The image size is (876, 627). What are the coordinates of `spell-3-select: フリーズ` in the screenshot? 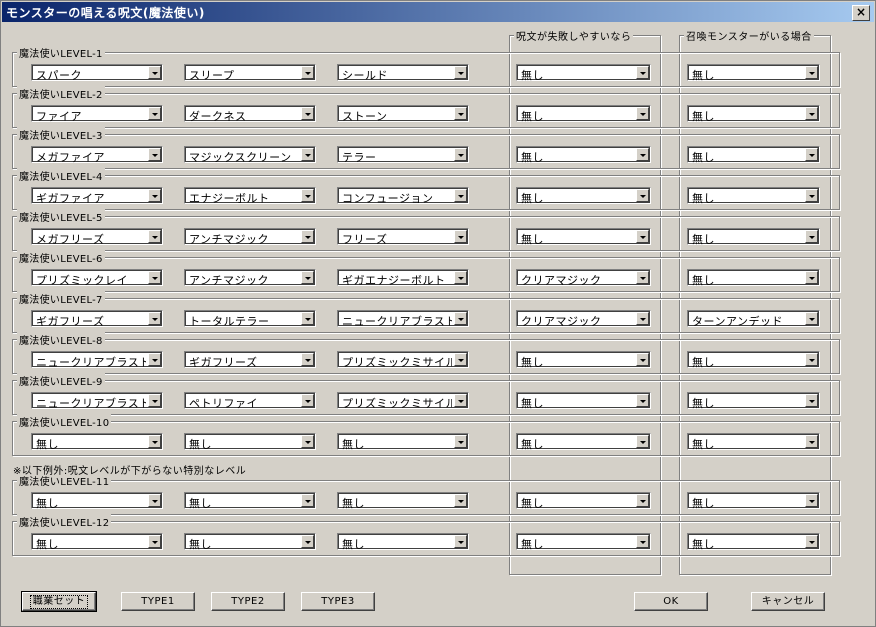 It's located at (403, 237).